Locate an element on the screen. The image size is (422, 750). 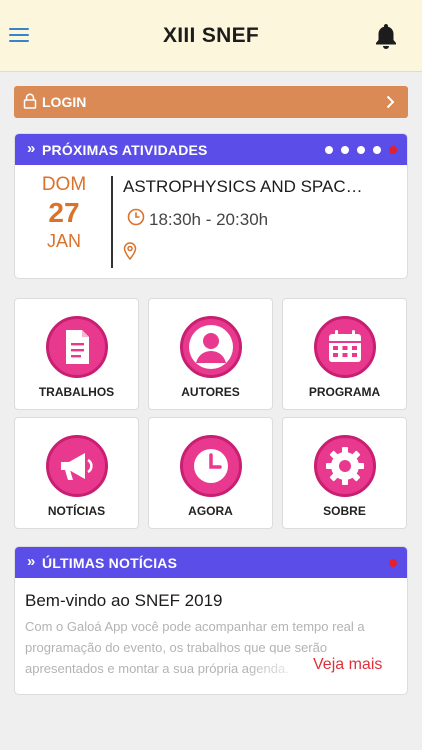
tile-agora: AGORA is located at coordinates (210, 473).